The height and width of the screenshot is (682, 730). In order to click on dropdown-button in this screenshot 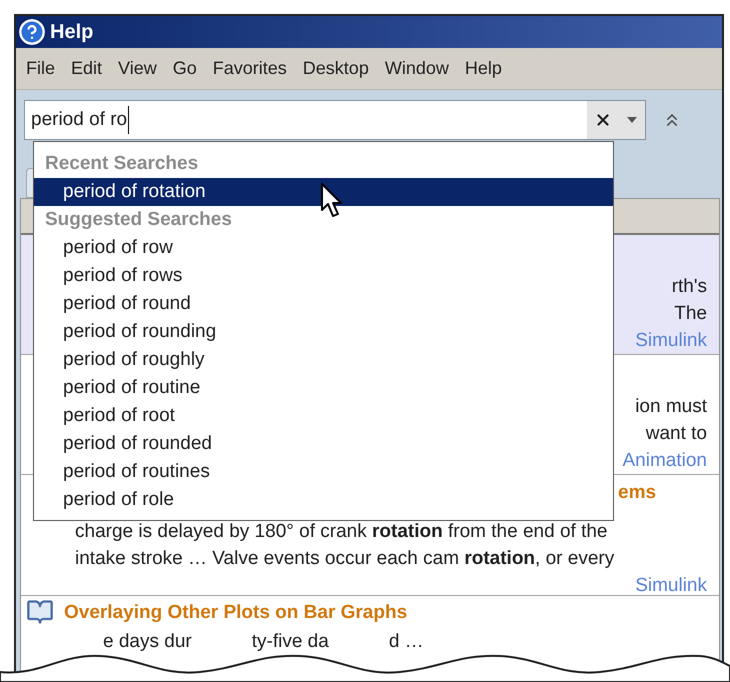, I will do `click(632, 120)`.